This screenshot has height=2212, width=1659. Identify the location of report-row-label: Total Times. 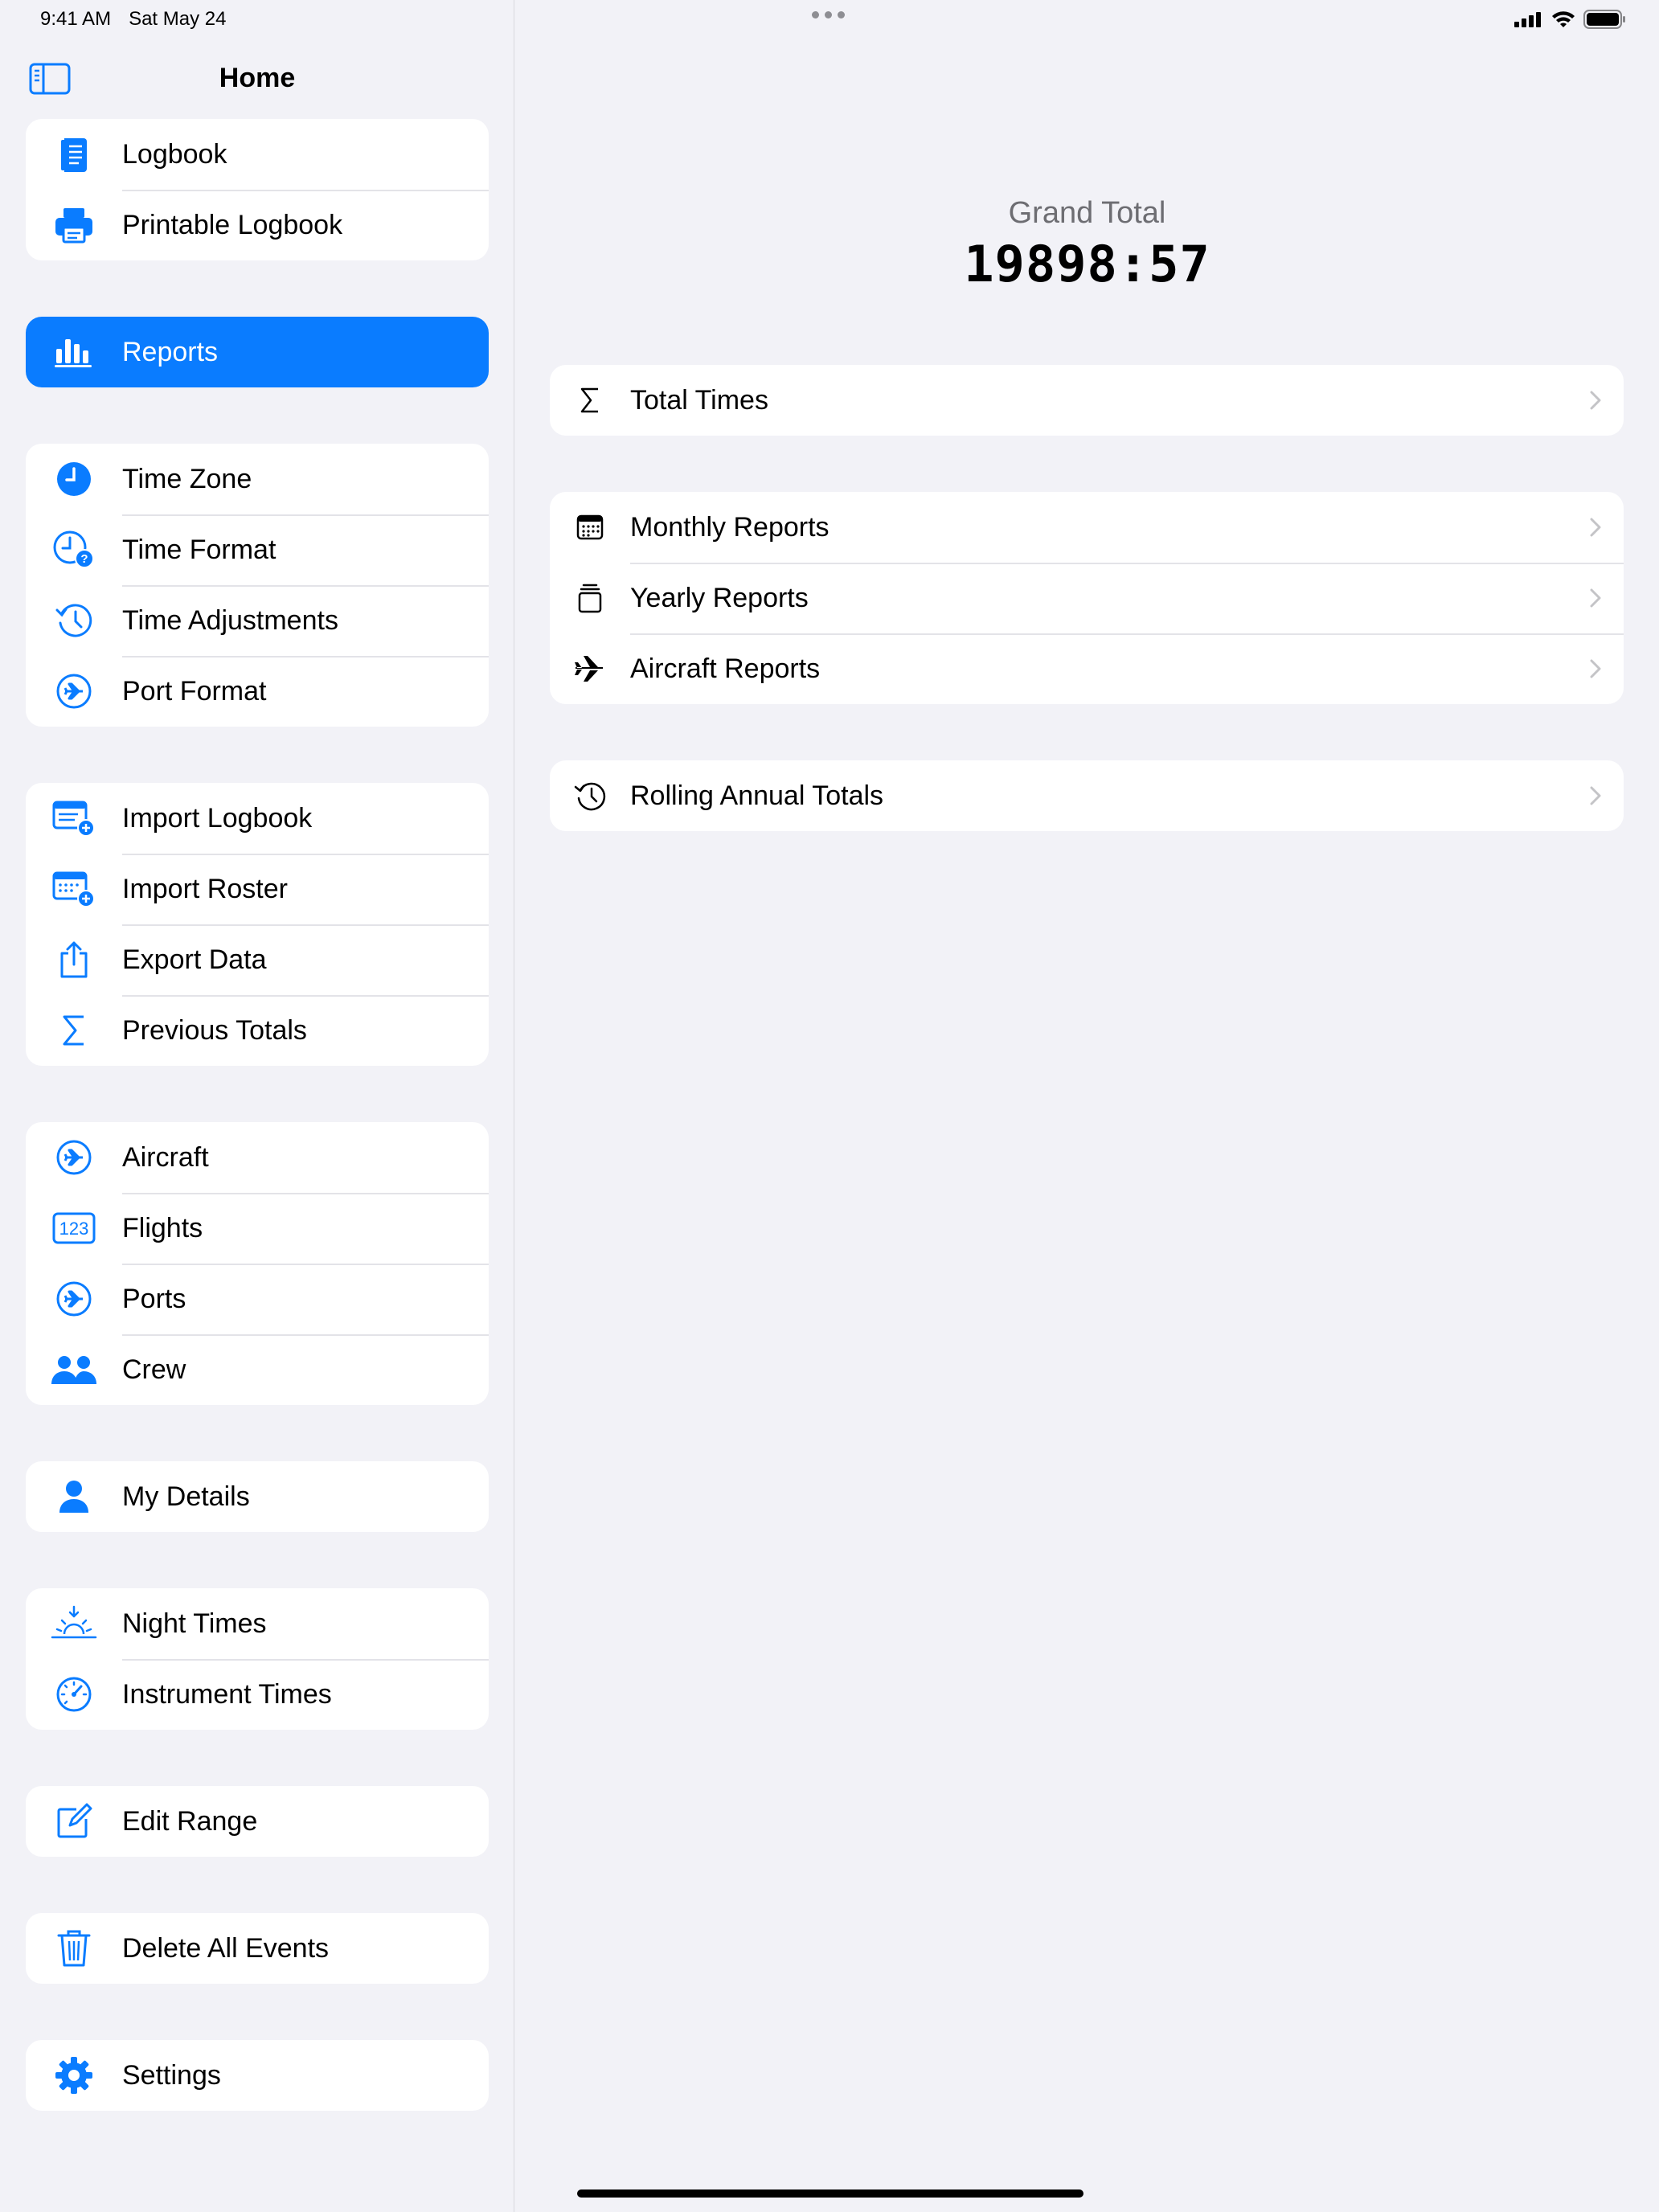
(699, 400).